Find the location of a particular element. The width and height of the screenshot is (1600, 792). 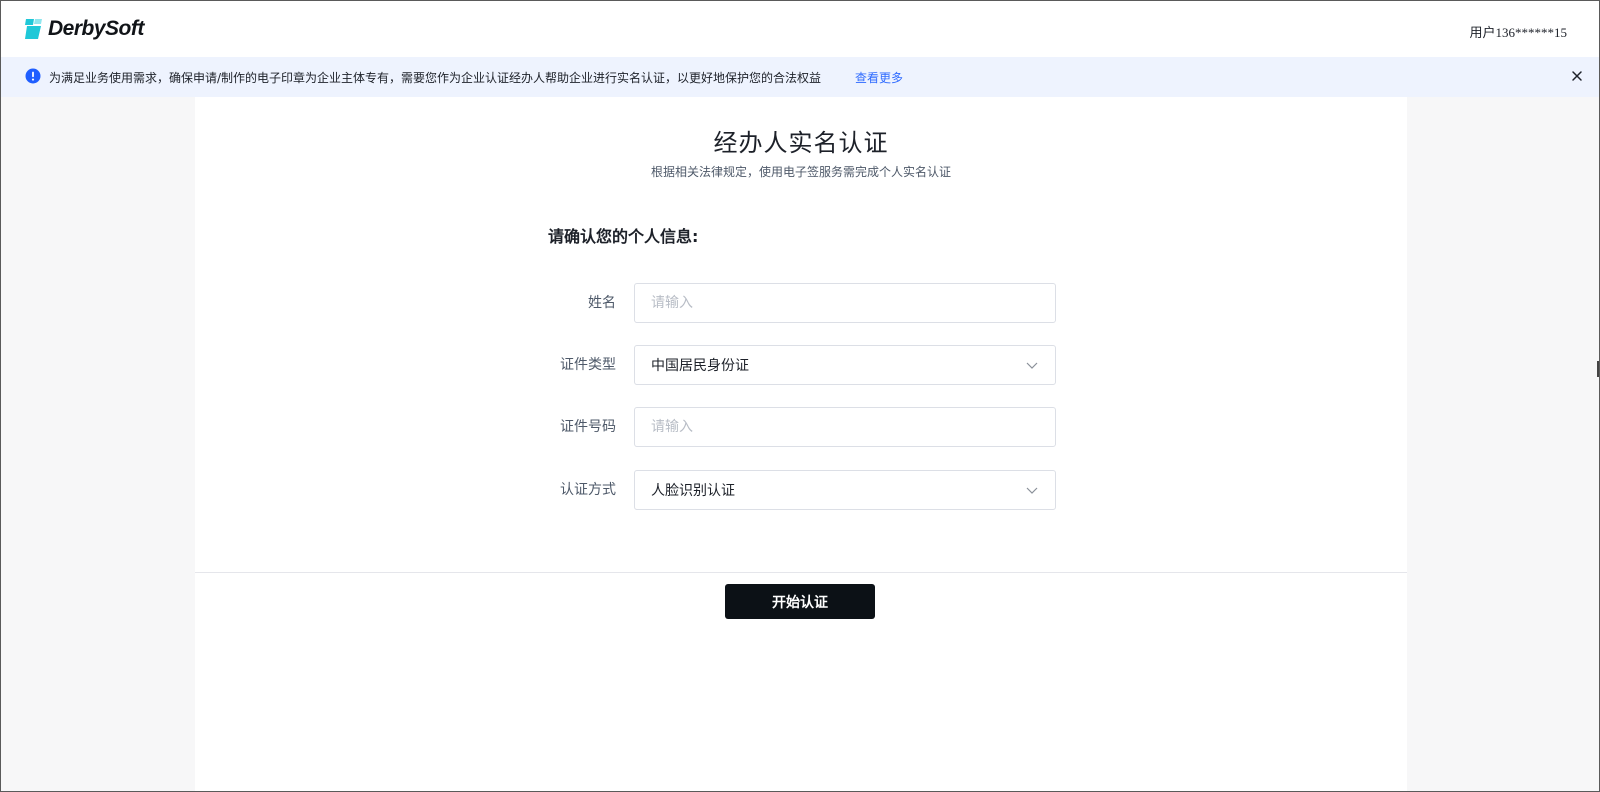

name-label: 姓名 is located at coordinates (602, 303).